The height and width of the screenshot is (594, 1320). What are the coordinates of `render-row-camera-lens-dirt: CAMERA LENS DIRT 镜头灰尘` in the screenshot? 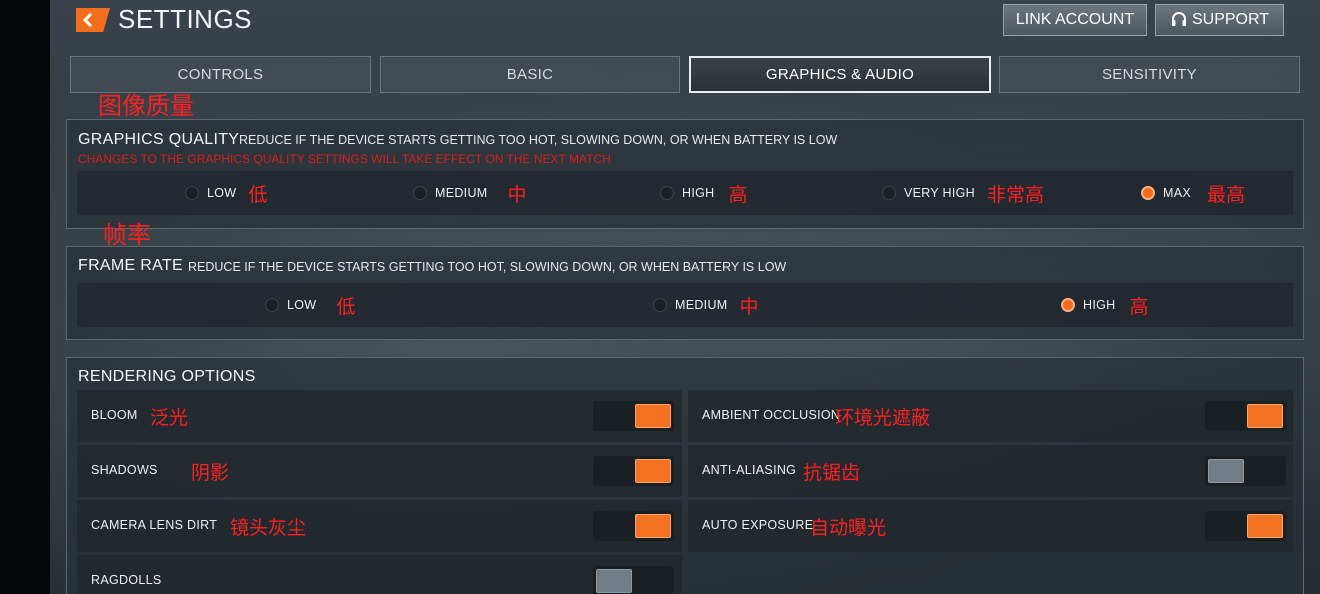 It's located at (379, 526).